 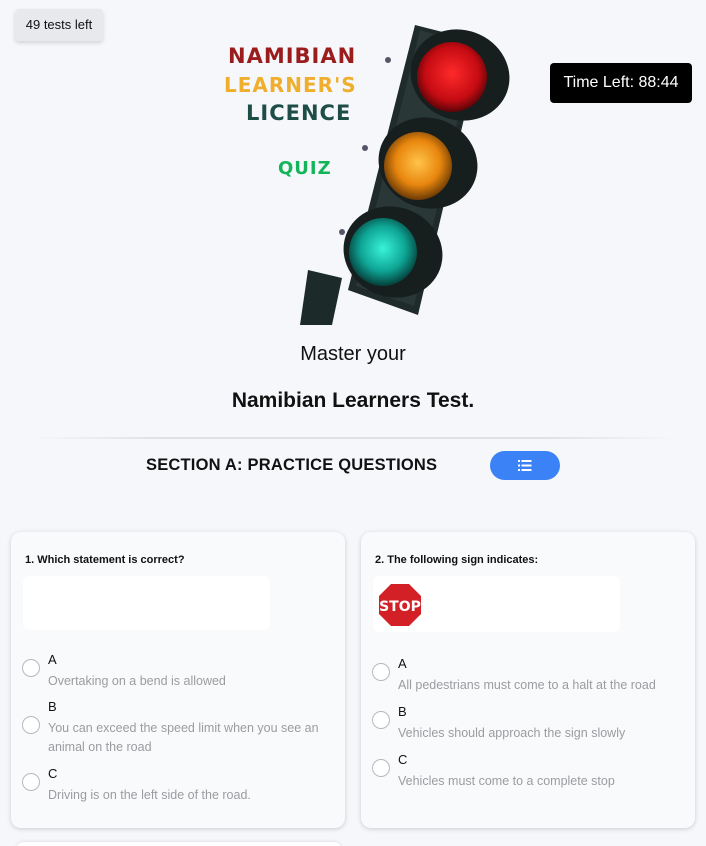 I want to click on stop-sign-icon: STOP, so click(x=400, y=605).